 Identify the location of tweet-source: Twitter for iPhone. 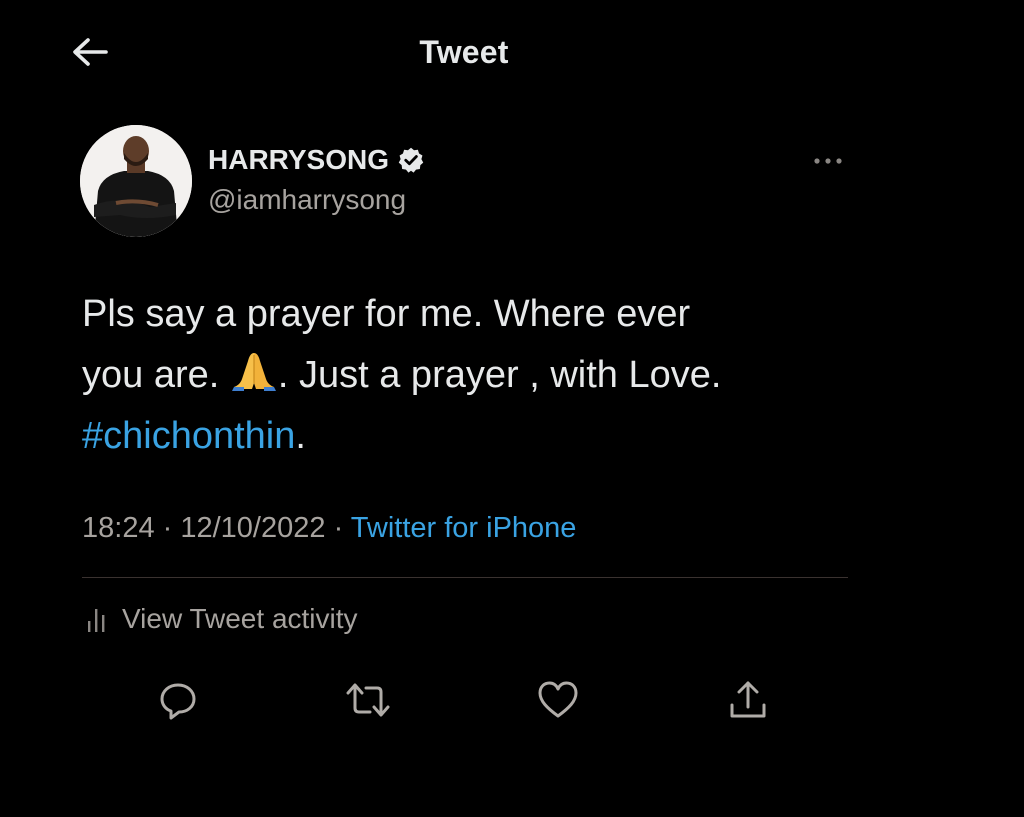
(464, 528).